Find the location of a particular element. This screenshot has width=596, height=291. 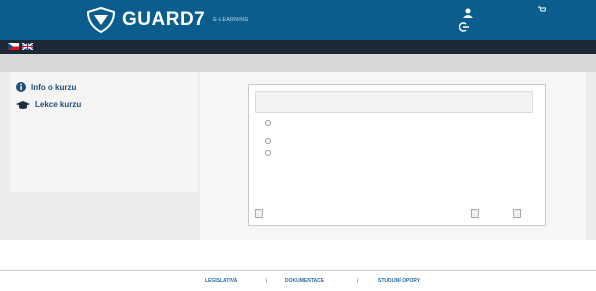

info-heading: Info o kurzu is located at coordinates (54, 87).